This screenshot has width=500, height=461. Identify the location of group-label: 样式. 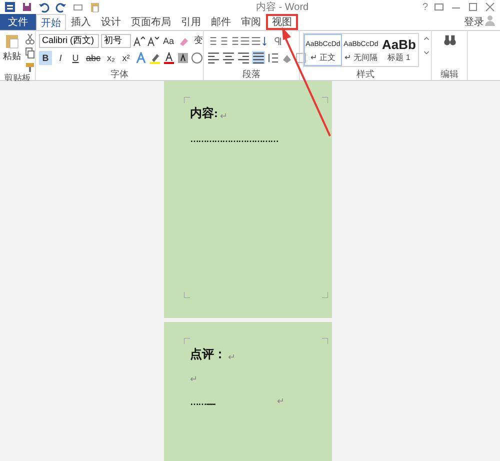
(366, 74).